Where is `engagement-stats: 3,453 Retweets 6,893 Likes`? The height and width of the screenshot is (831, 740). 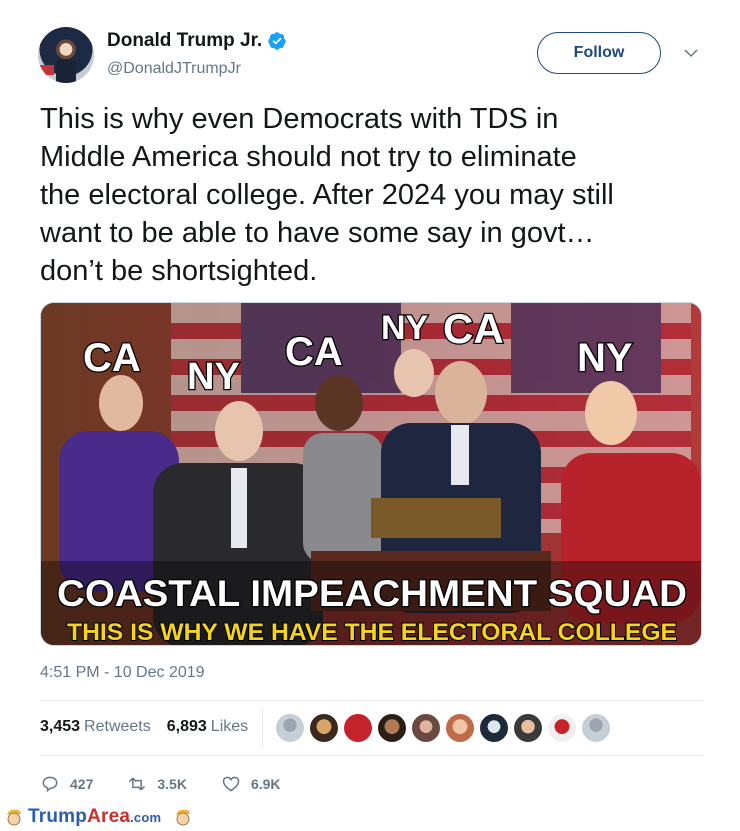
engagement-stats: 3,453 Retweets 6,893 Likes is located at coordinates (144, 727).